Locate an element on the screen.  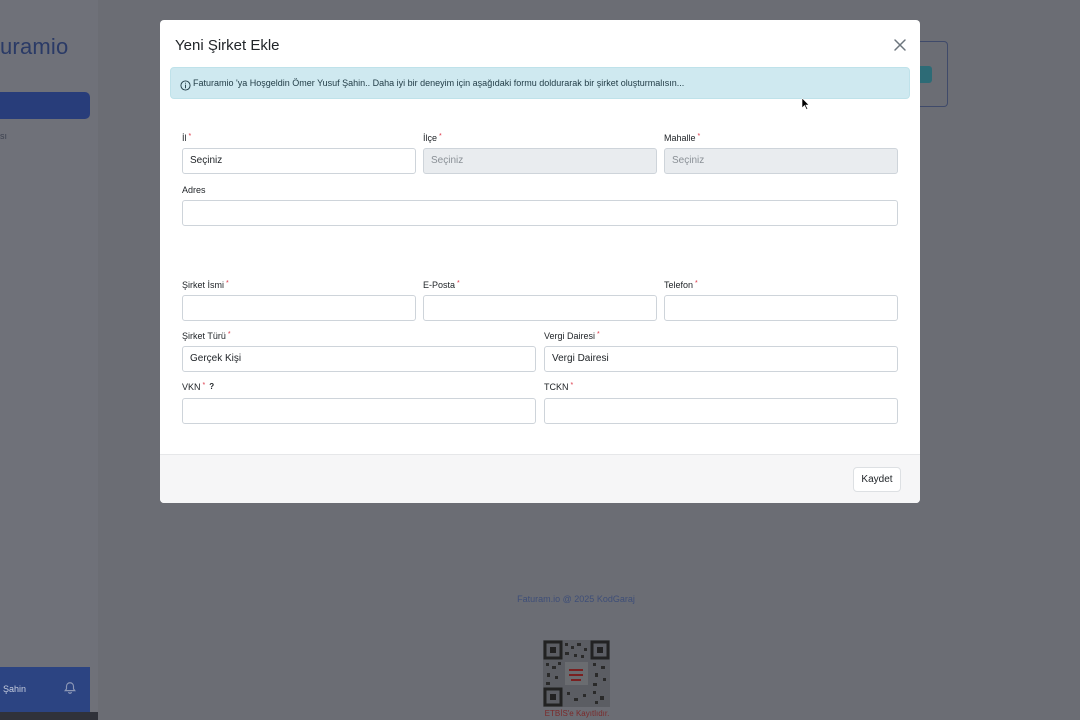
footer-copyright: Faturam.io @ 2025 KodGaraj is located at coordinates (576, 599).